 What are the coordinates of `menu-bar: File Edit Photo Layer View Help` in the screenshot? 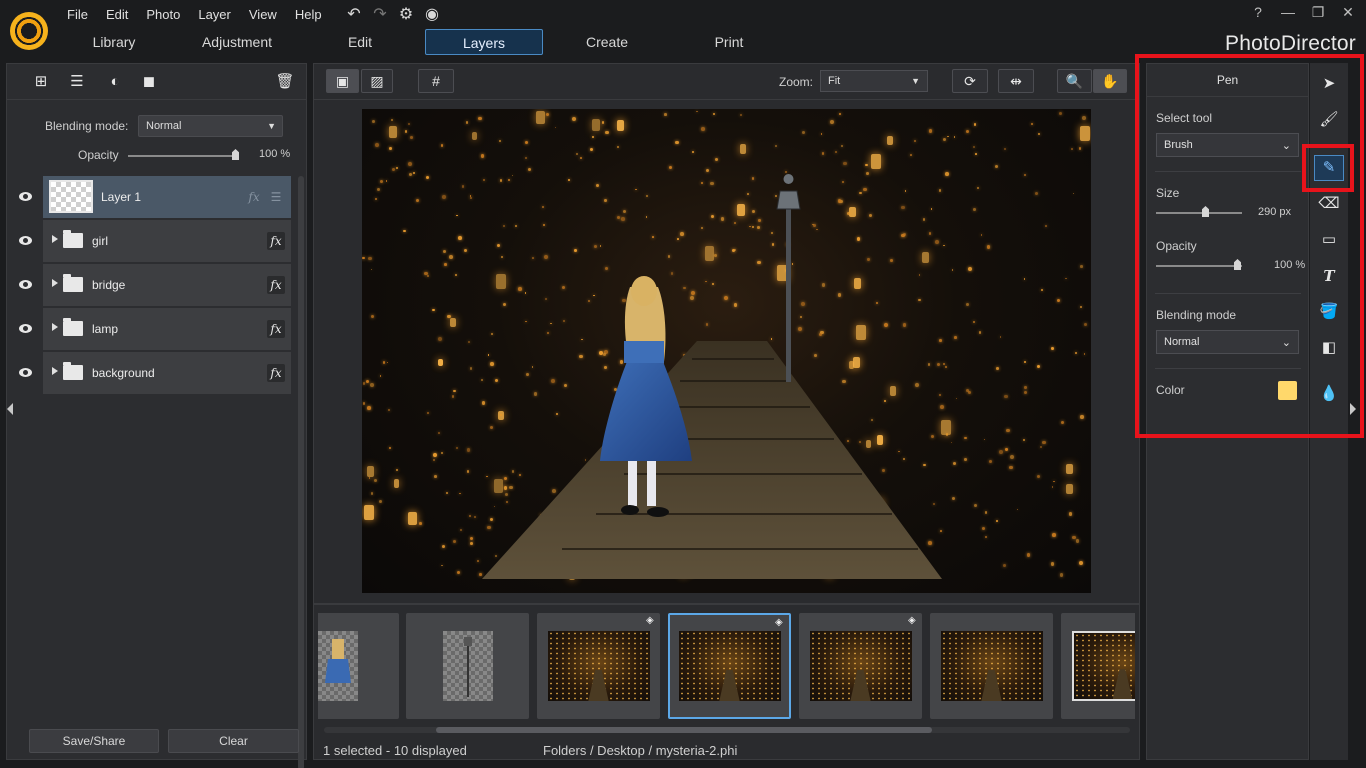 It's located at (194, 15).